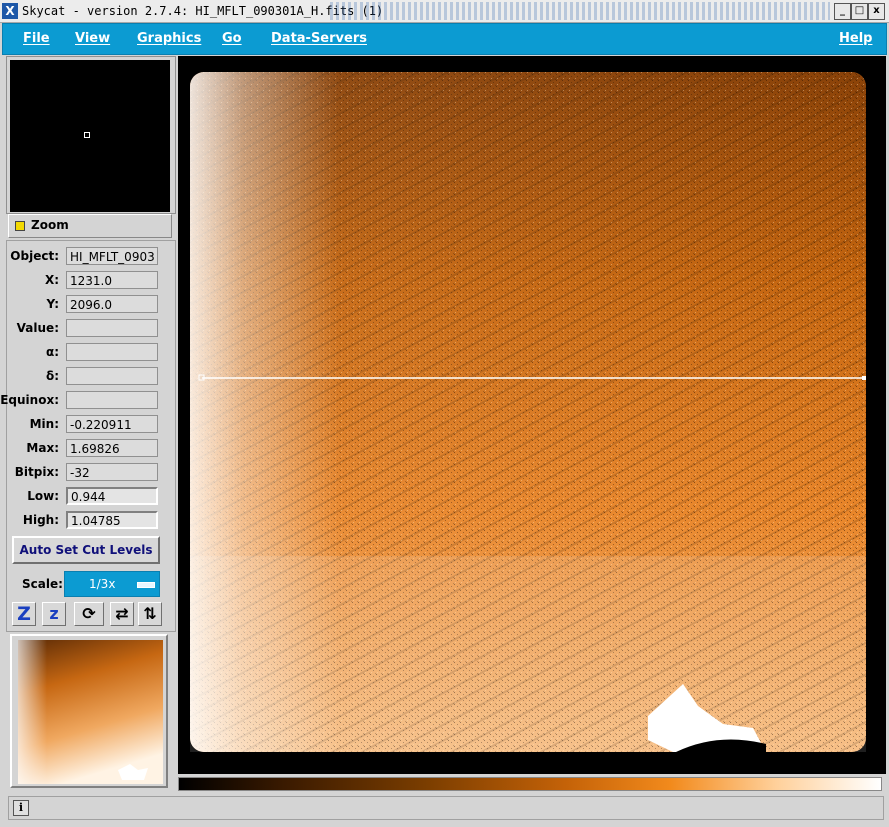 The width and height of the screenshot is (889, 827). I want to click on field-bitpix: -32, so click(112, 472).